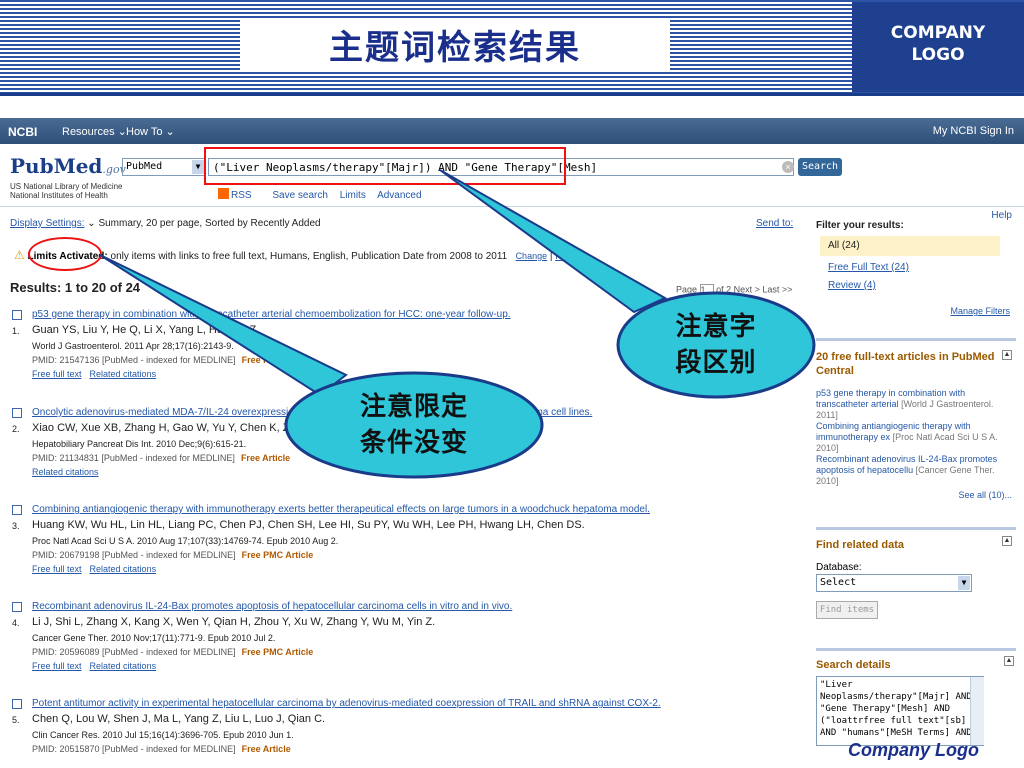 The image size is (1024, 768). What do you see at coordinates (724, 289) in the screenshot?
I see `pager-of: of 2` at bounding box center [724, 289].